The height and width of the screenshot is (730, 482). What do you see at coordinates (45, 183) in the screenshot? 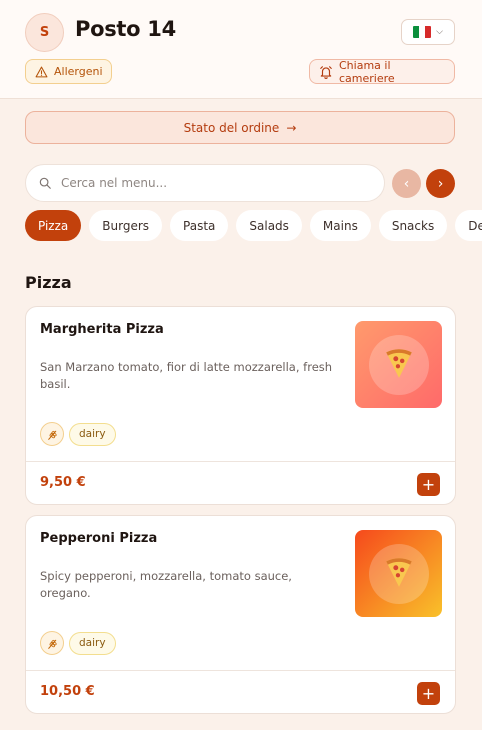
I see `search-icon` at bounding box center [45, 183].